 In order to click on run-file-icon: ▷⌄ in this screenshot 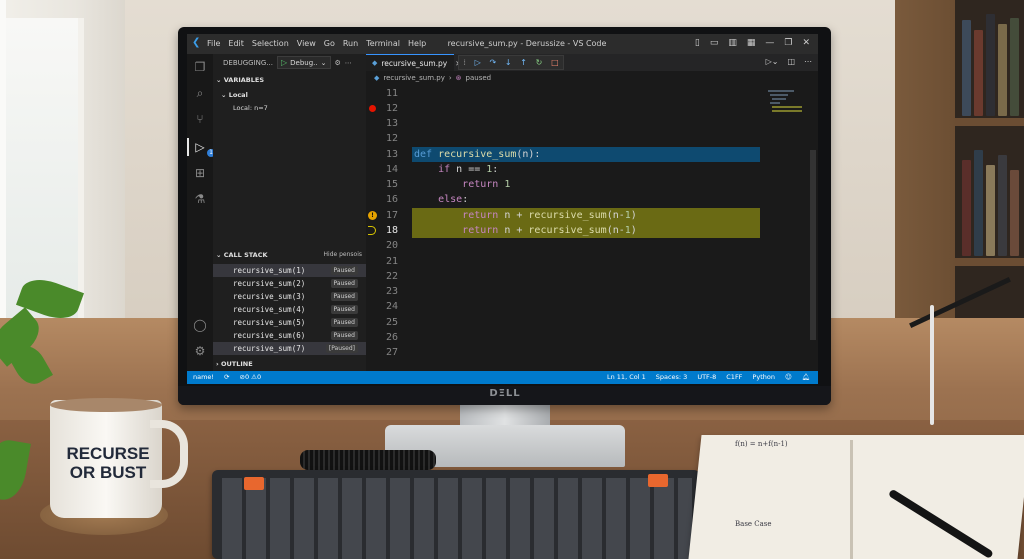, I will do `click(772, 61)`.